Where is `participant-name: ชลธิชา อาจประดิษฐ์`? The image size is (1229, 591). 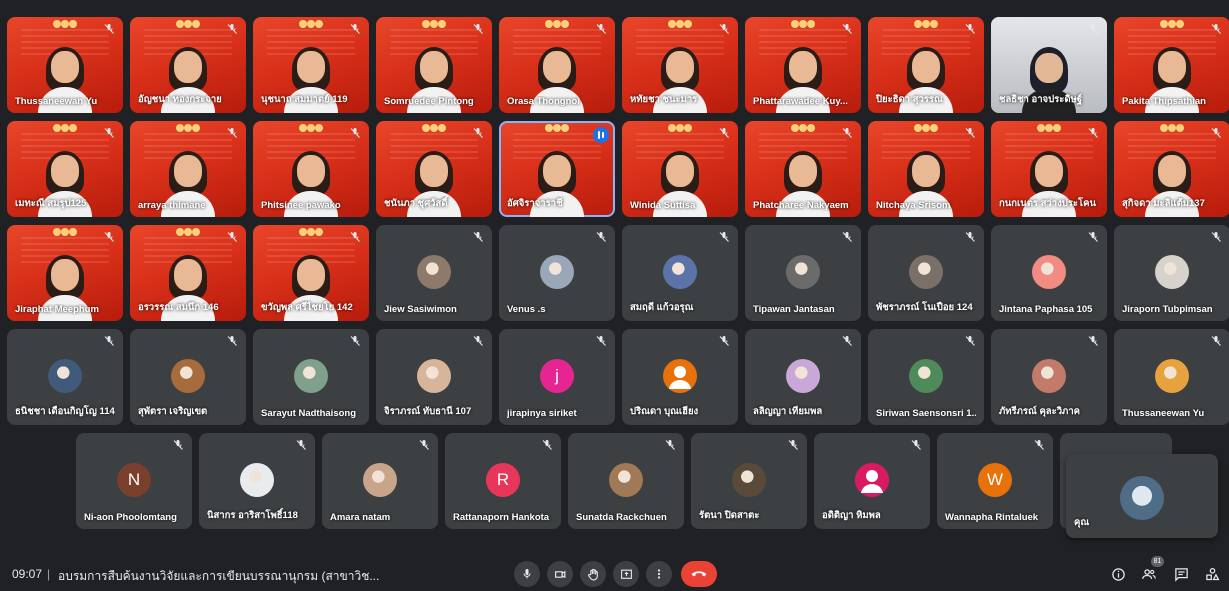 participant-name: ชลธิชา อาจประดิษฐ์ is located at coordinates (1041, 99).